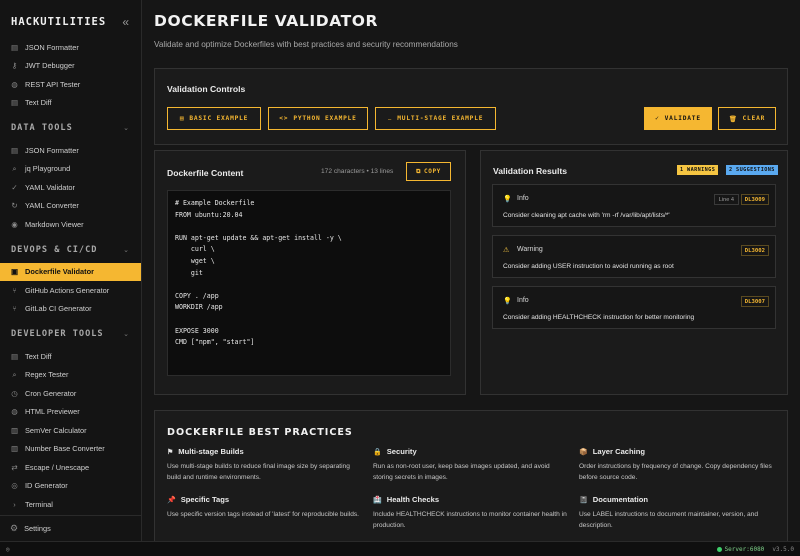  I want to click on result-type: Info, so click(523, 300).